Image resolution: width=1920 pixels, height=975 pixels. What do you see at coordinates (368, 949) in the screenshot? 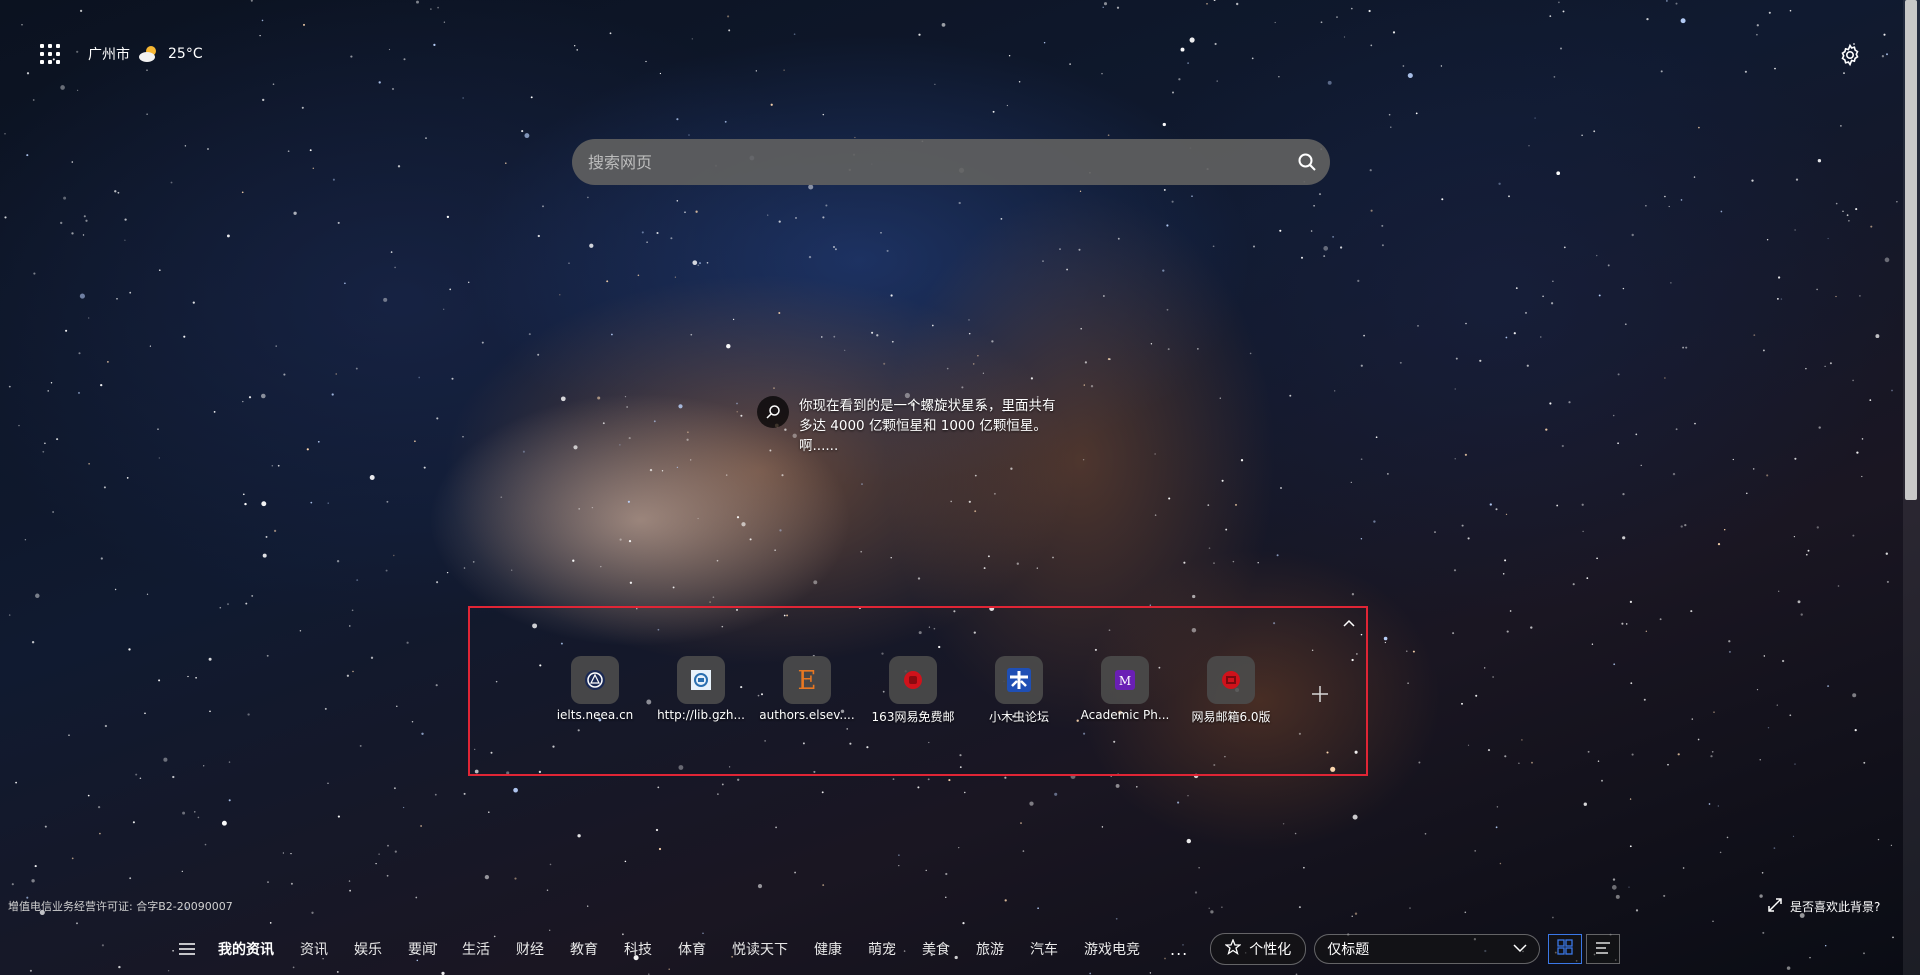
I see `nav-item-entertainment: 娱乐` at bounding box center [368, 949].